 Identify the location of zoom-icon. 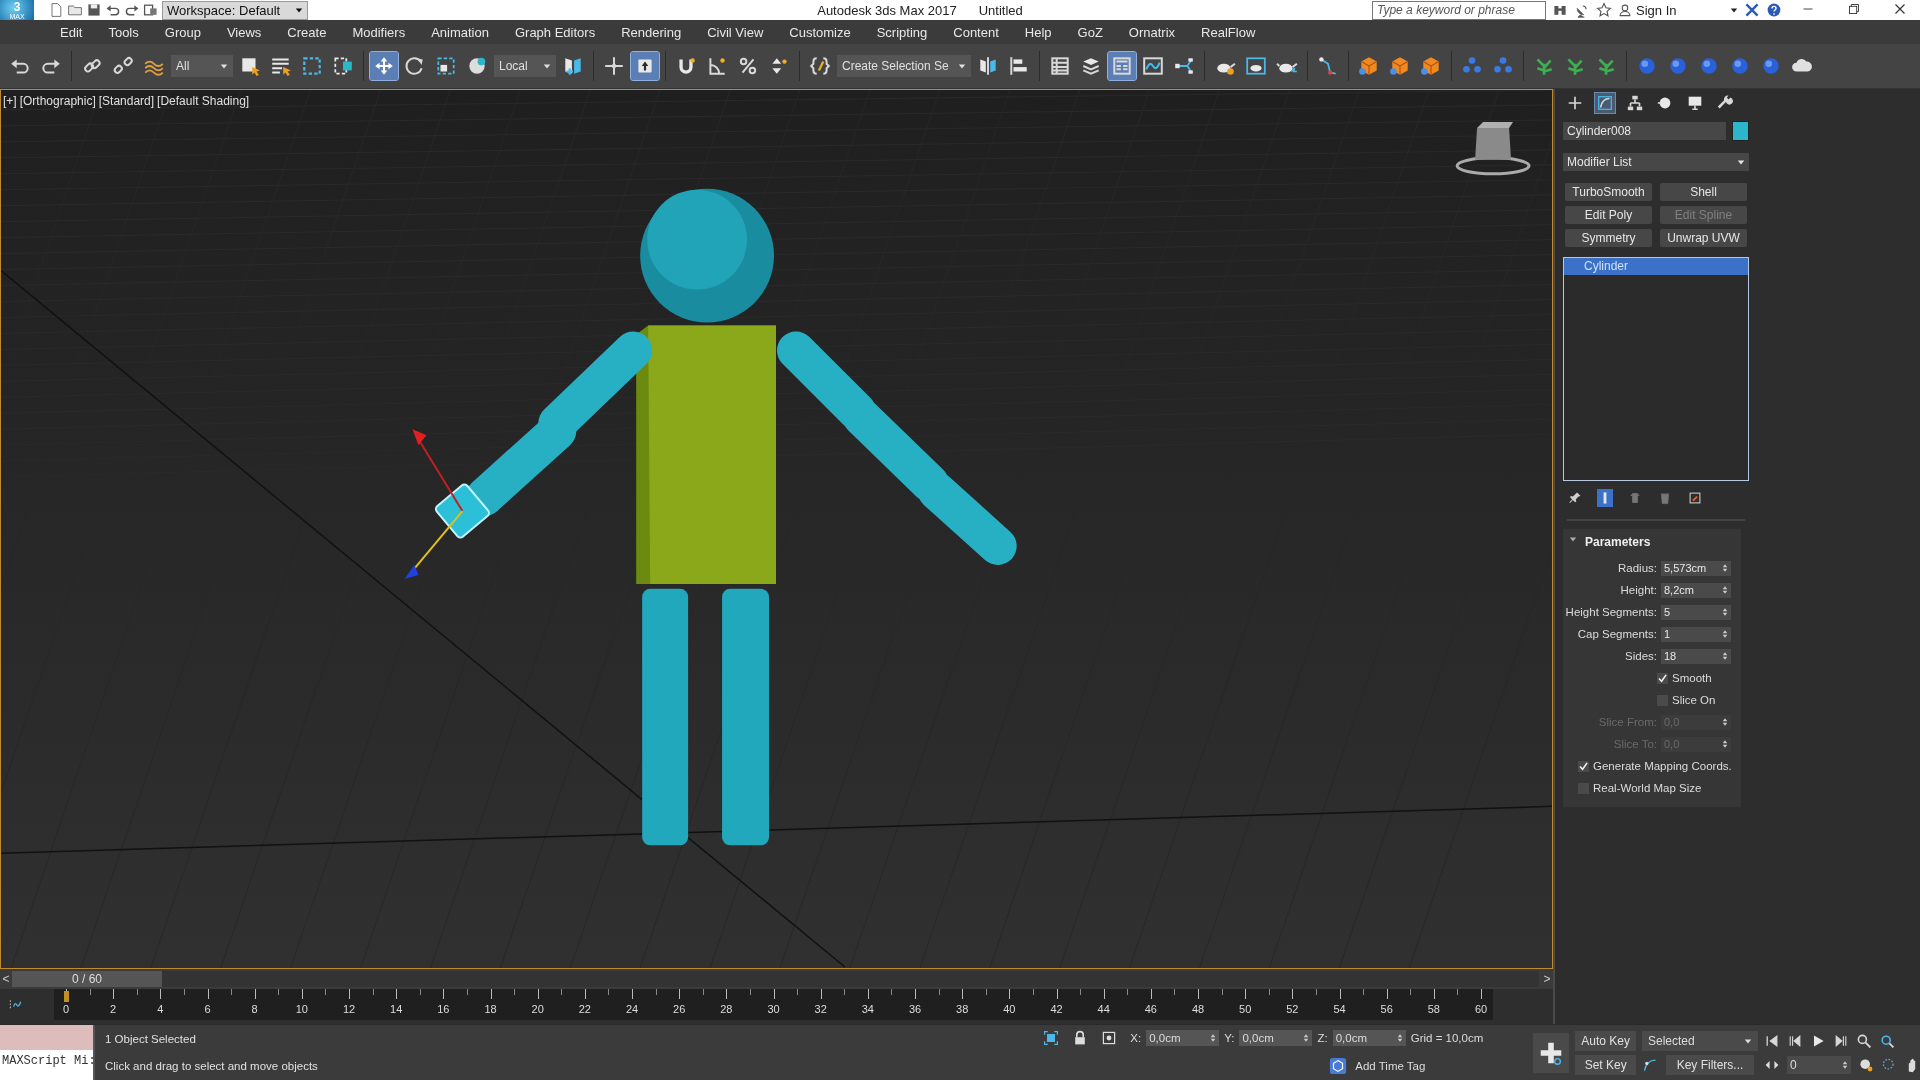
(1864, 1040).